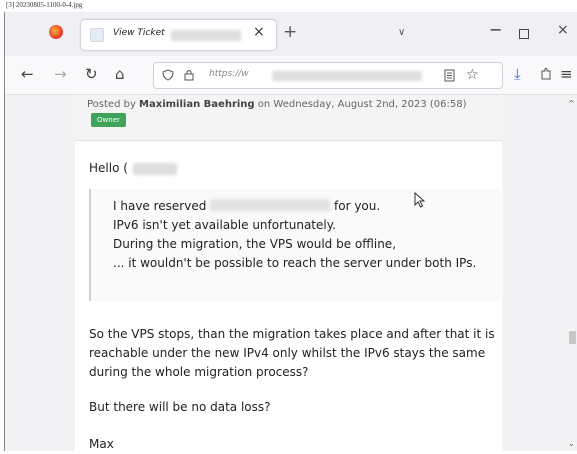 The image size is (577, 454). What do you see at coordinates (180, 407) in the screenshot?
I see `reply-paragraph-2: But there will be no data loss?` at bounding box center [180, 407].